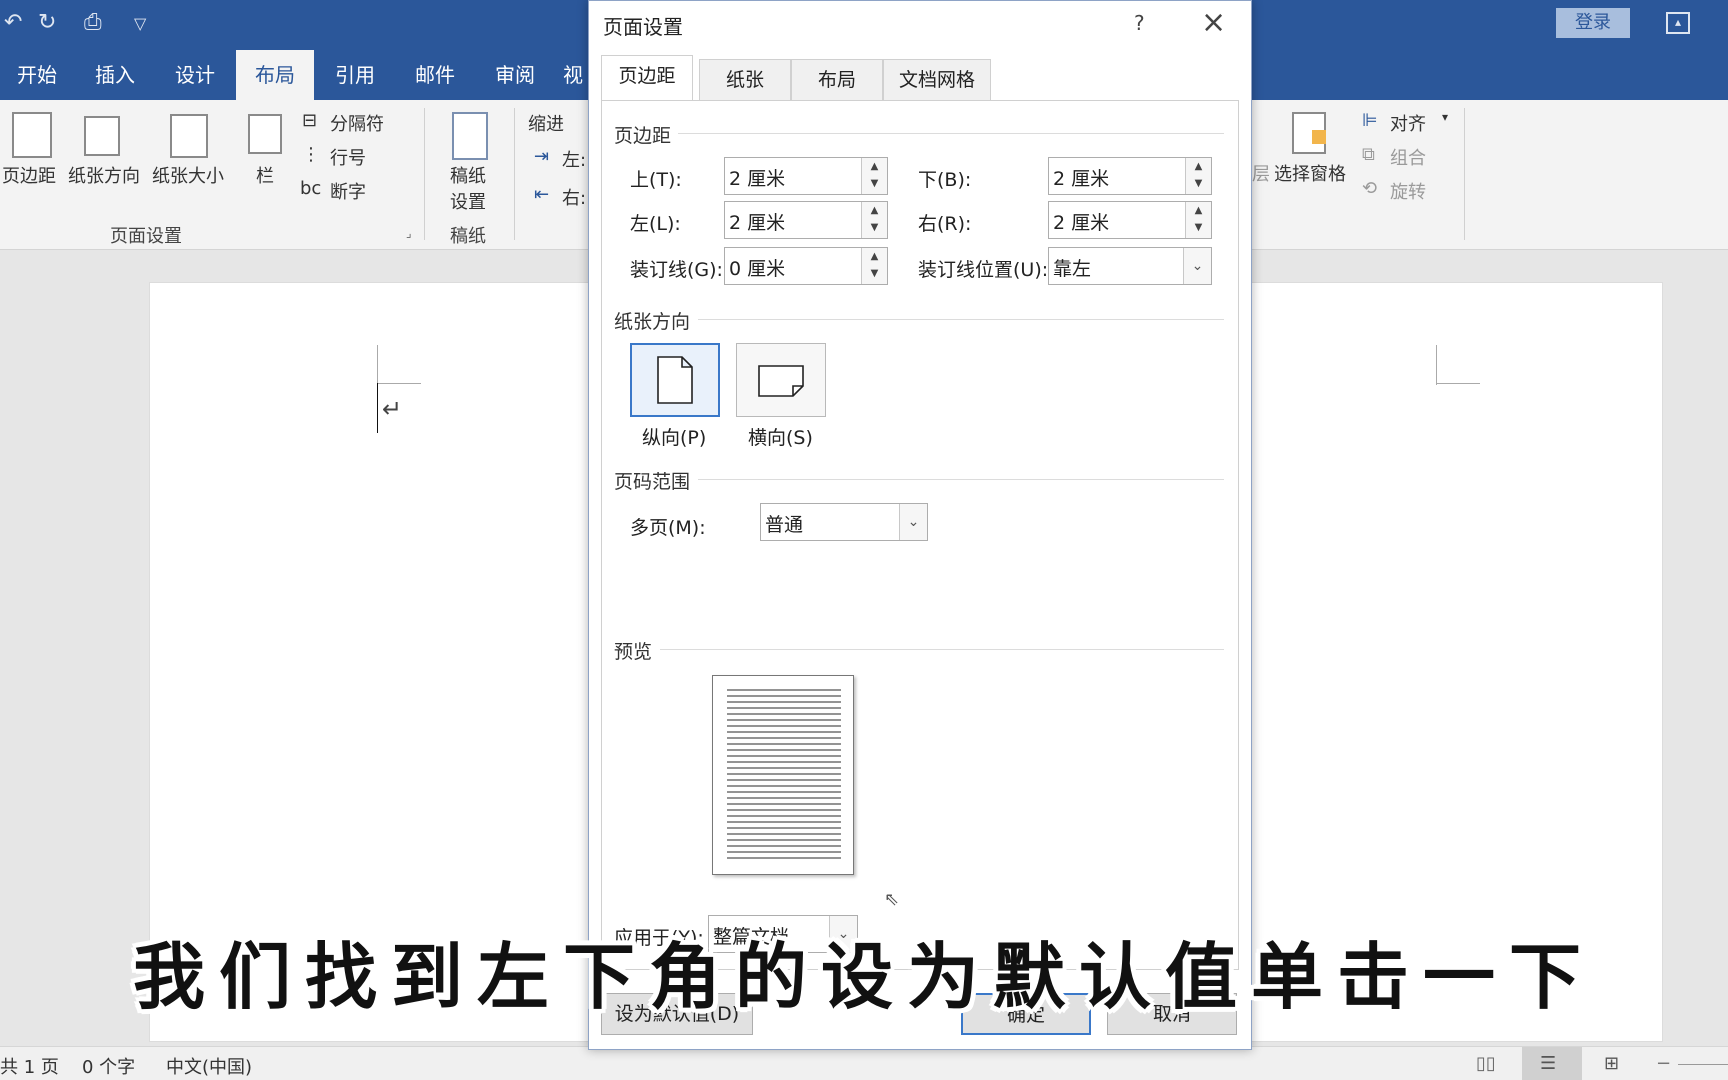  I want to click on breaks-button: 分隔符, so click(357, 123).